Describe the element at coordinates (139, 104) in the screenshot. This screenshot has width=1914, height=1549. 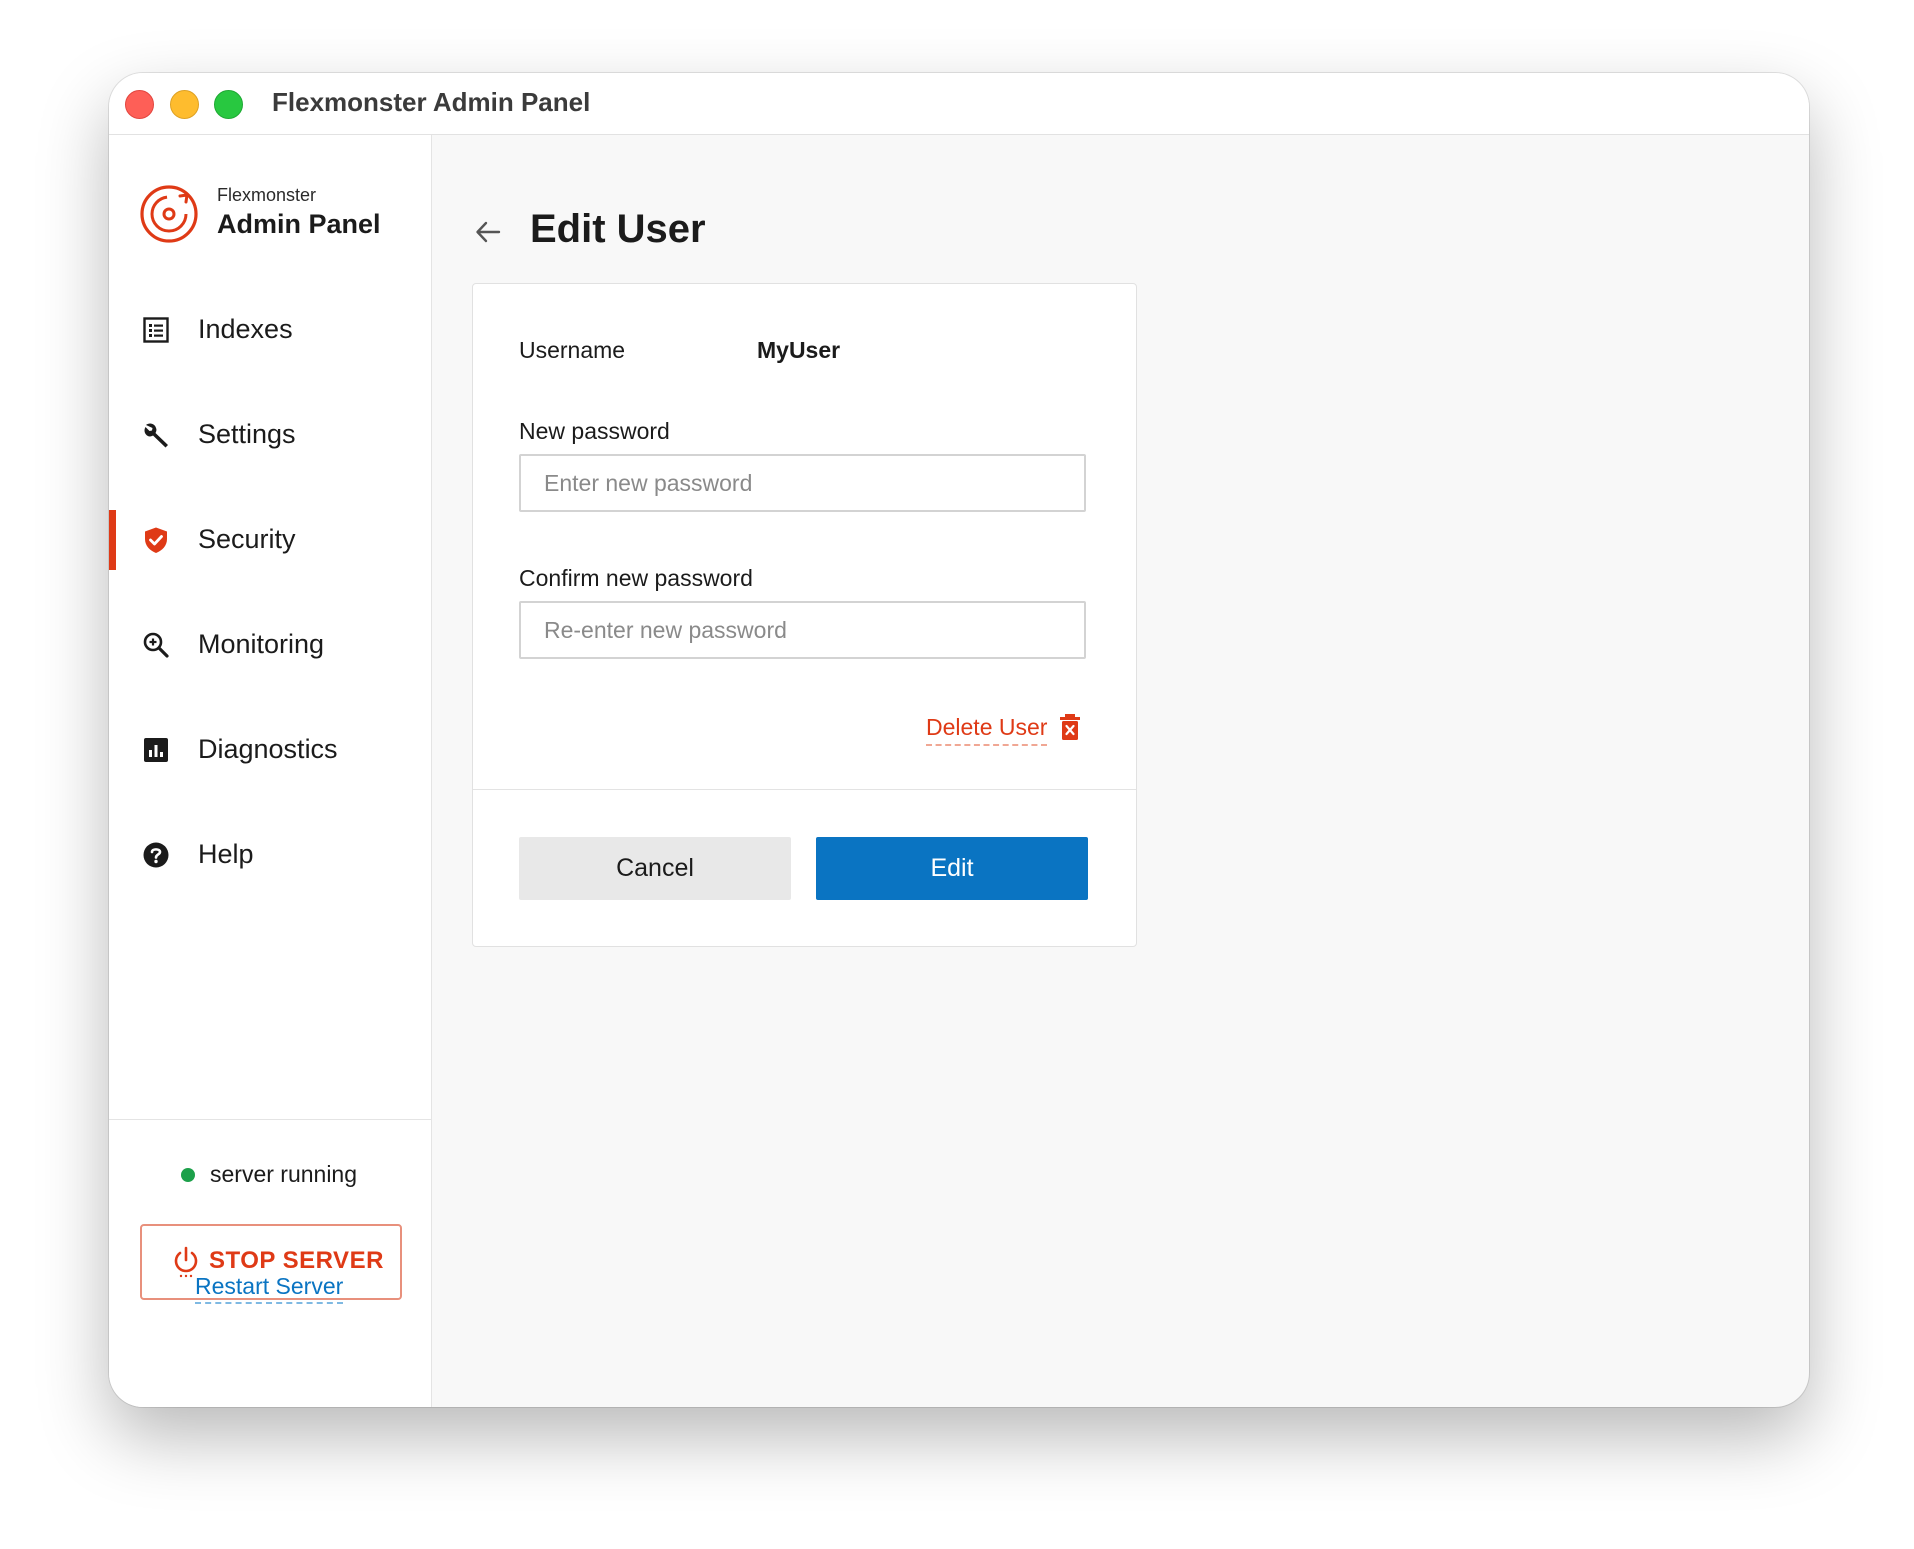
I see `close-window-button` at that location.